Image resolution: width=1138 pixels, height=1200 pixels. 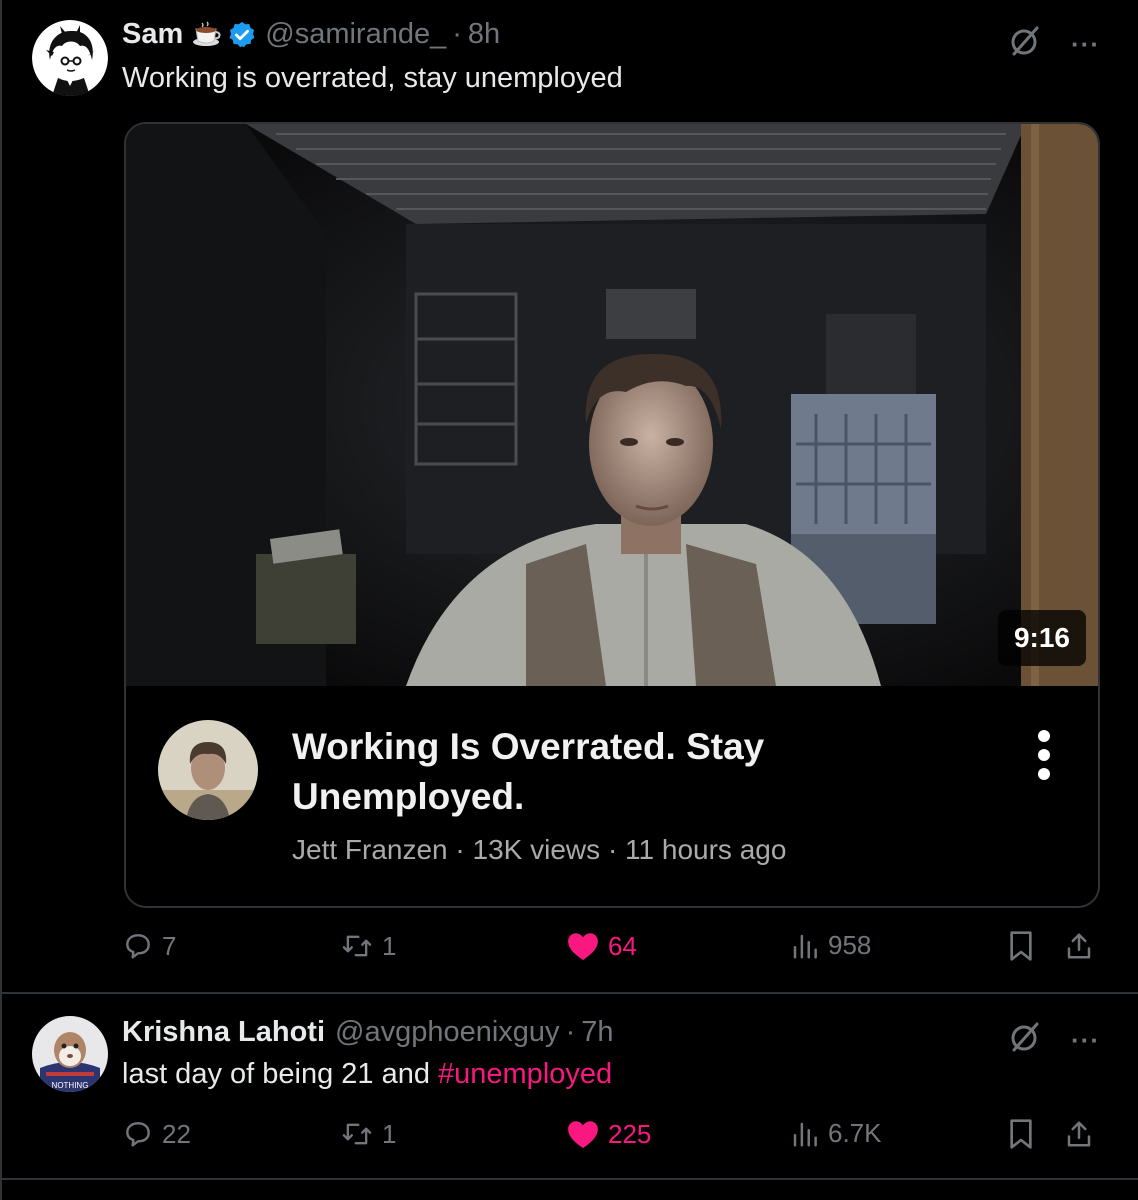 What do you see at coordinates (70, 58) in the screenshot?
I see `avatar` at bounding box center [70, 58].